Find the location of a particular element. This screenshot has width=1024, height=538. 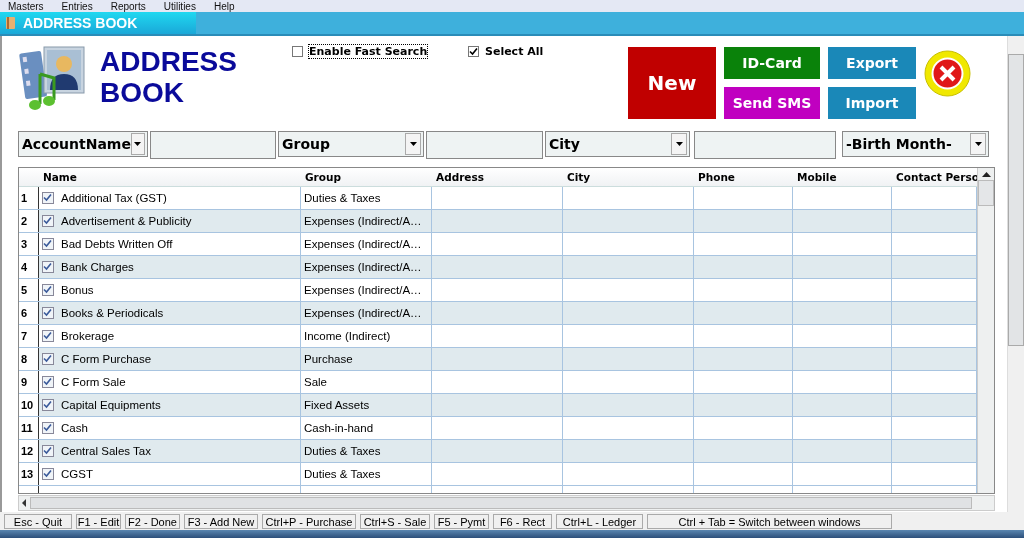

table-row: 7 Brokerage Income (Indirect) is located at coordinates (498, 336).